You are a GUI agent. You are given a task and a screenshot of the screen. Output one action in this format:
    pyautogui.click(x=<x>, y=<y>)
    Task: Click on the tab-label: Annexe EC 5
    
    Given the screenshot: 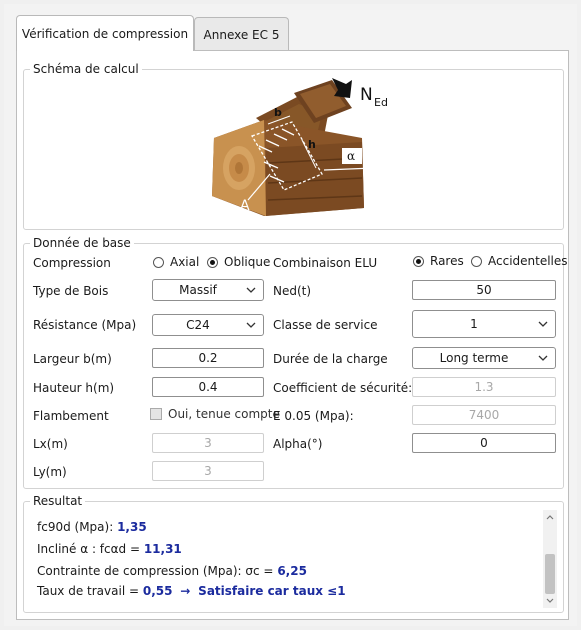 What is the action you would take?
    pyautogui.click(x=241, y=34)
    